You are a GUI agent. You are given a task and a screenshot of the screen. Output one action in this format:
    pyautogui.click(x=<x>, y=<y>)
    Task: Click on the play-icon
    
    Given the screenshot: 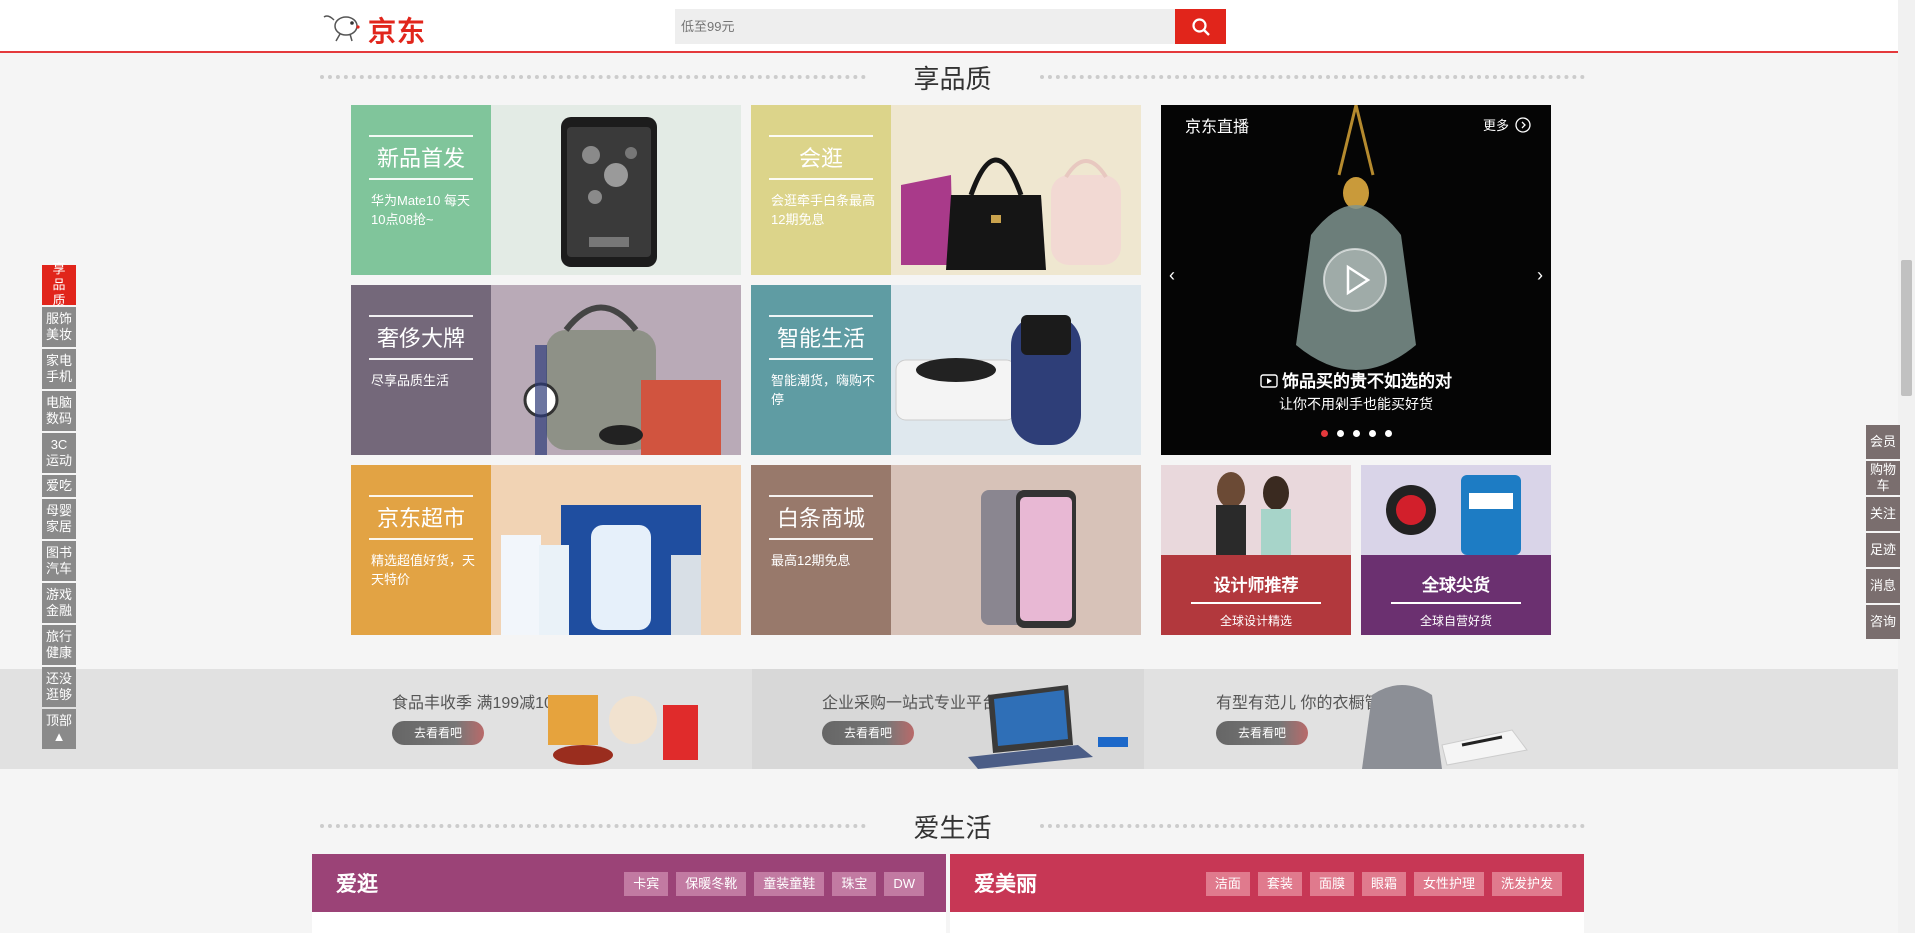 What is the action you would take?
    pyautogui.click(x=1355, y=280)
    